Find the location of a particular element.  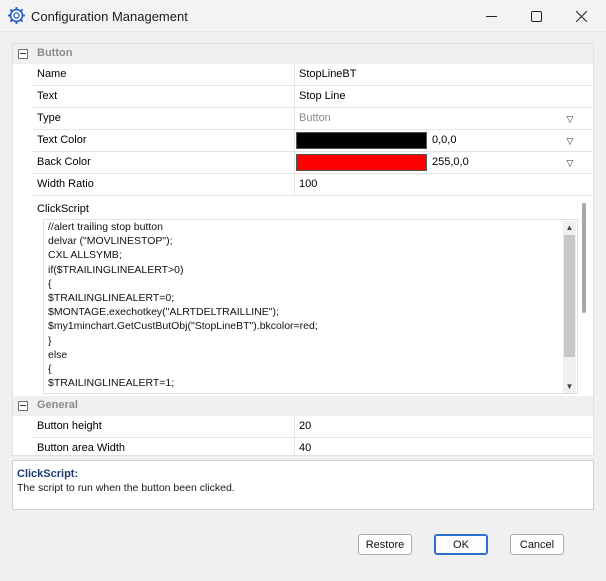

script-line: CXL ALLSYMB; is located at coordinates (85, 255).